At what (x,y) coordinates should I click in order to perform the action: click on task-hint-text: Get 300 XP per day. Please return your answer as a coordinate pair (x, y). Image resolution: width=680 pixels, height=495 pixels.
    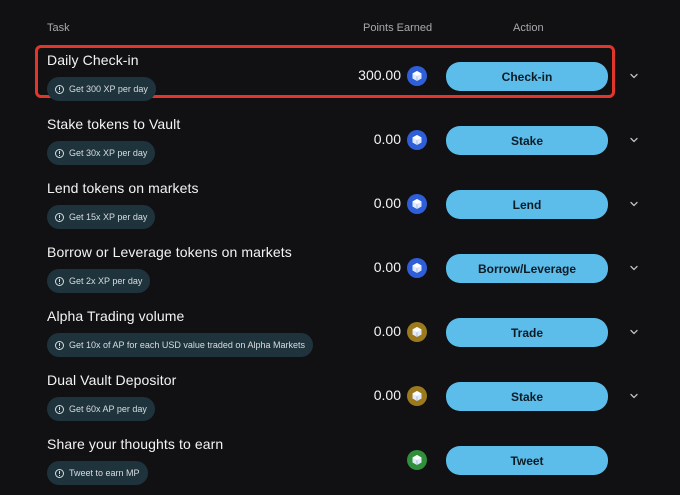
    Looking at the image, I should click on (108, 89).